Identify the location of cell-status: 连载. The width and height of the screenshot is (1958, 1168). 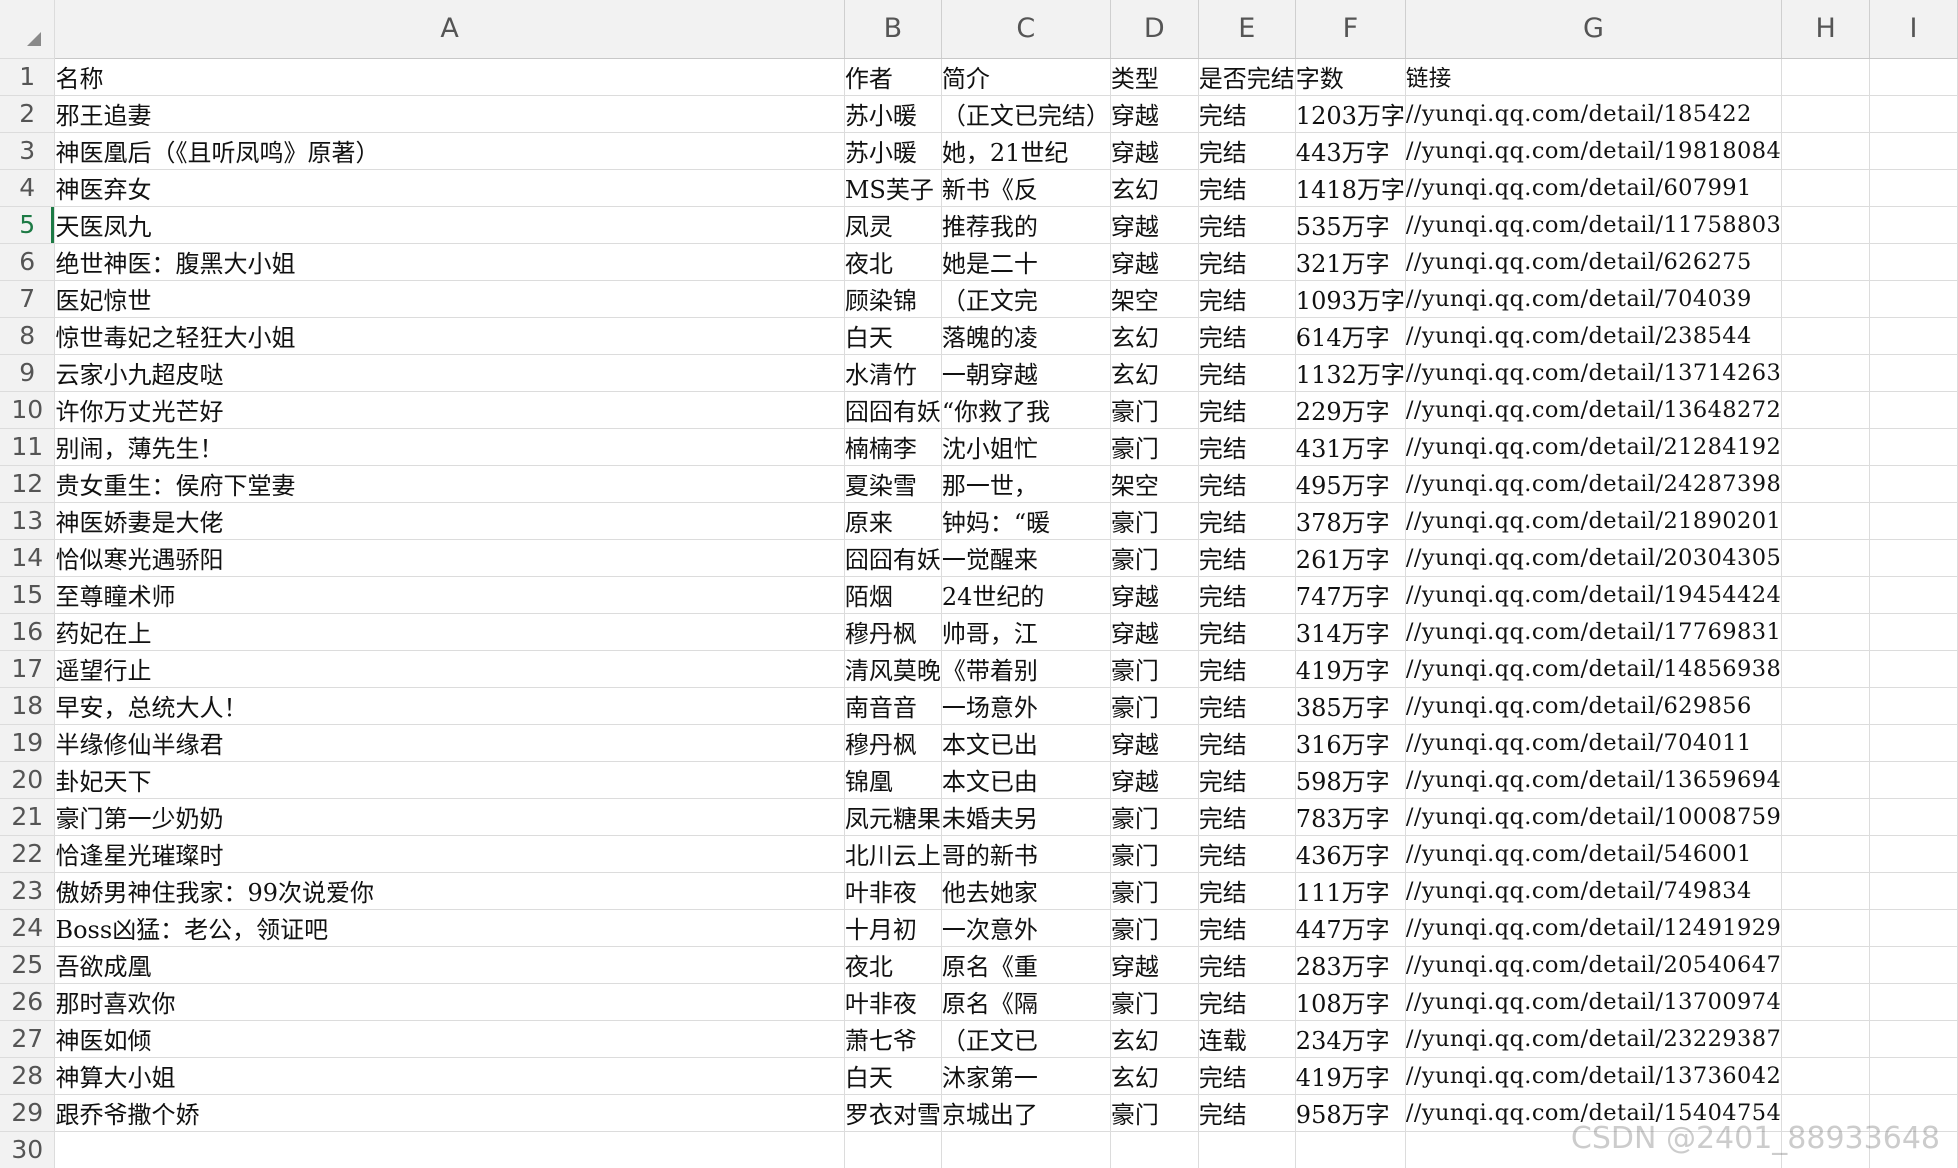
(1247, 1039).